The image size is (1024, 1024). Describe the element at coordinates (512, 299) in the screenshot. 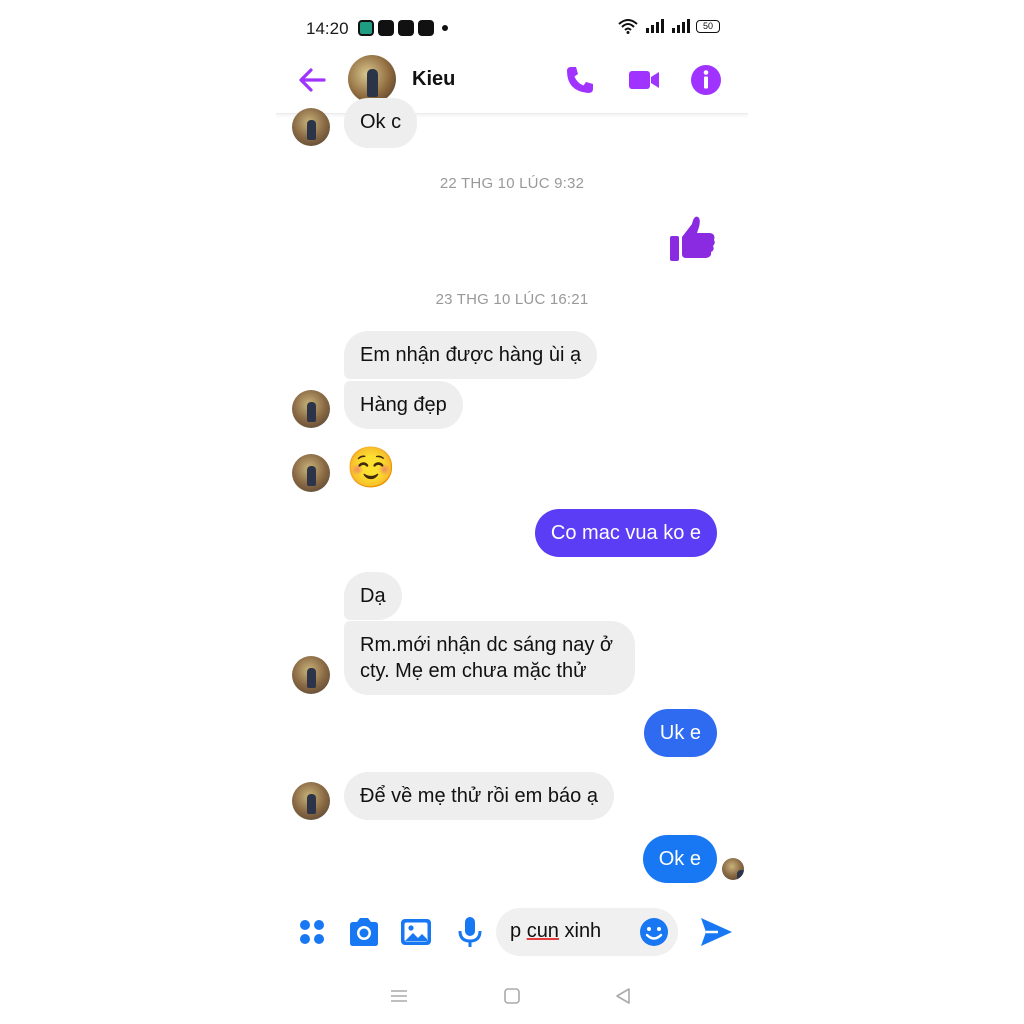

I see `message-timestamp: 23 THG 10 LÚC 16:21` at that location.